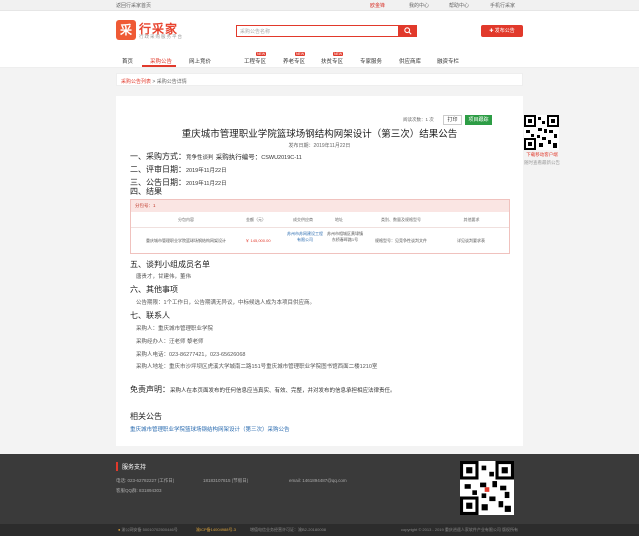 Image resolution: width=639 pixels, height=536 pixels. Describe the element at coordinates (319, 59) in the screenshot. I see `main-nav` at that location.